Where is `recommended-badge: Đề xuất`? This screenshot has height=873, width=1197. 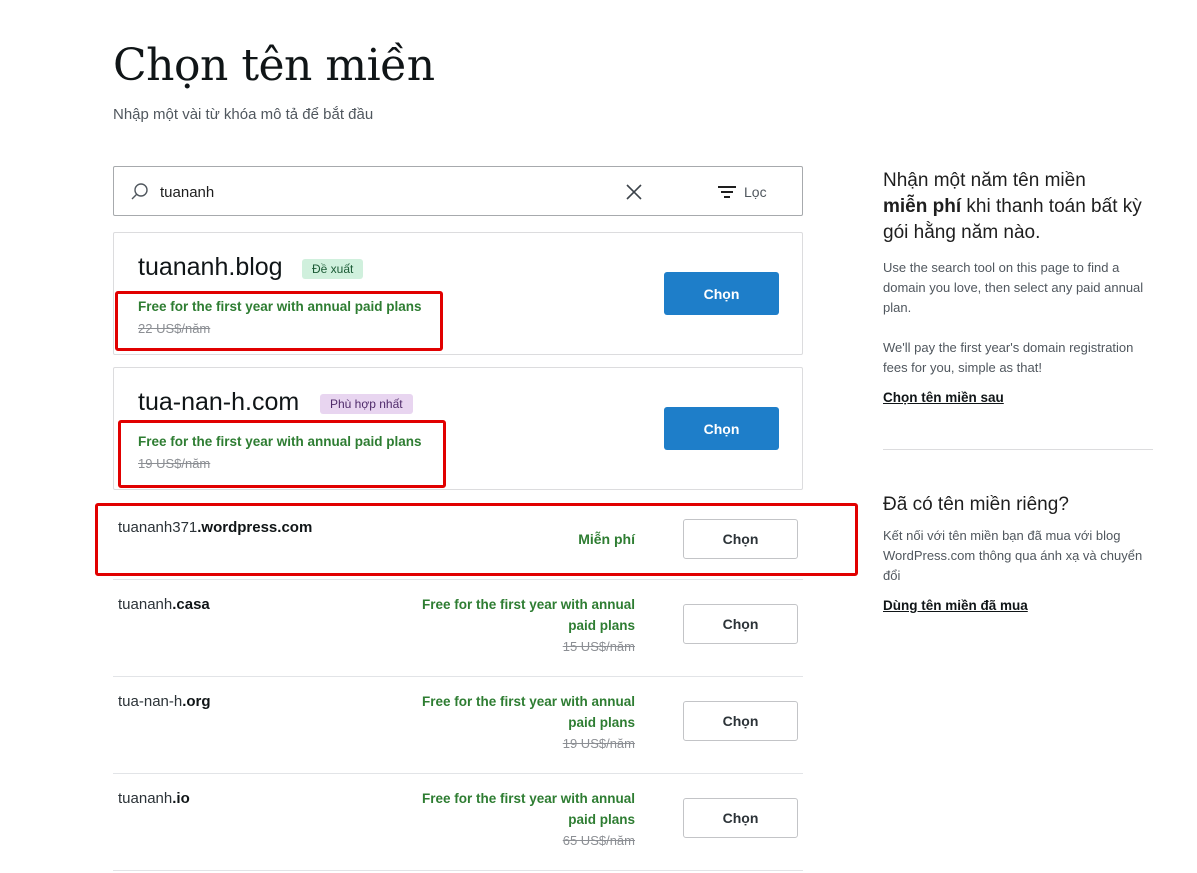 recommended-badge: Đề xuất is located at coordinates (333, 269).